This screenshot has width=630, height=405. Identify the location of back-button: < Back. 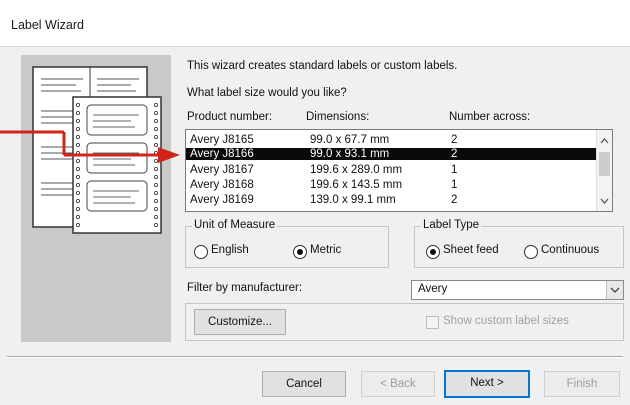
(398, 384).